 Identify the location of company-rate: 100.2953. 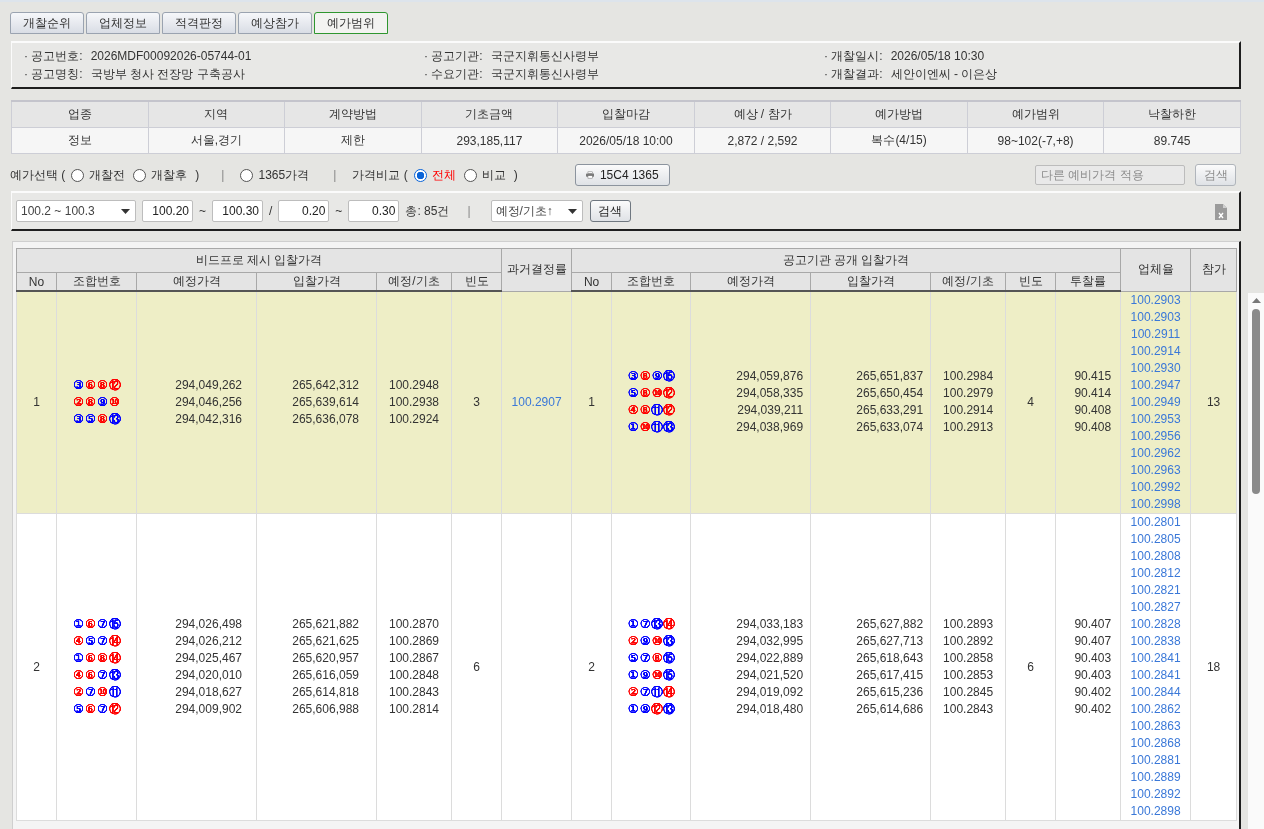
(1155, 418).